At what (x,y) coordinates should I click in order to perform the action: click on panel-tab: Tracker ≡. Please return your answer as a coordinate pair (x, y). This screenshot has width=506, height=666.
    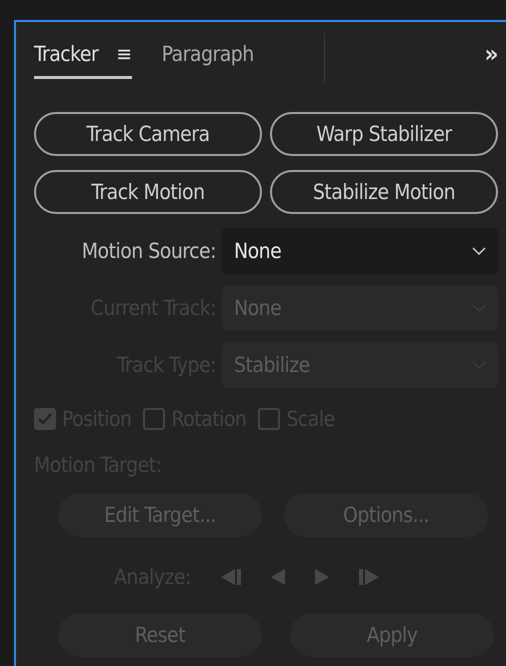
    Looking at the image, I should click on (83, 58).